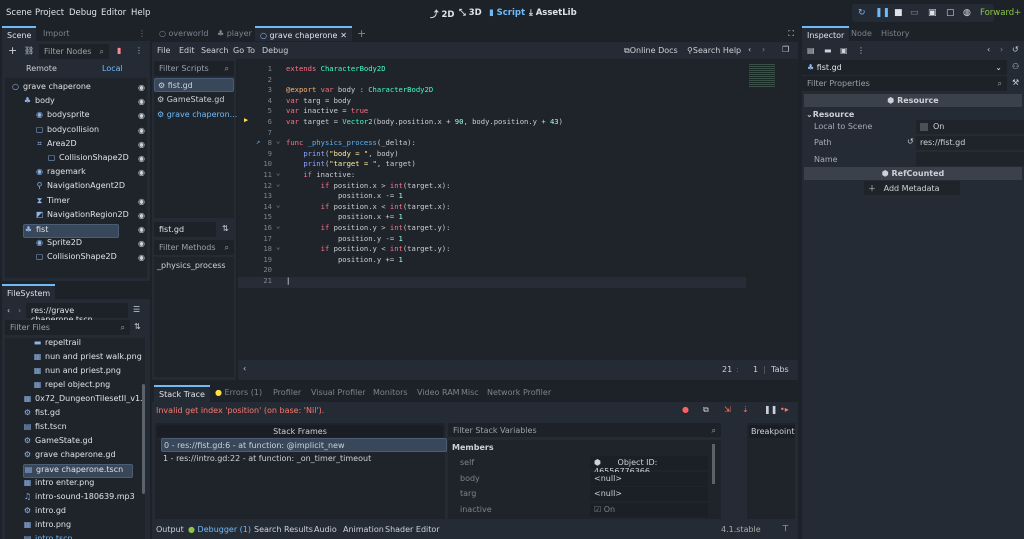  What do you see at coordinates (214, 50) in the screenshot?
I see `script-menu-search: Search` at bounding box center [214, 50].